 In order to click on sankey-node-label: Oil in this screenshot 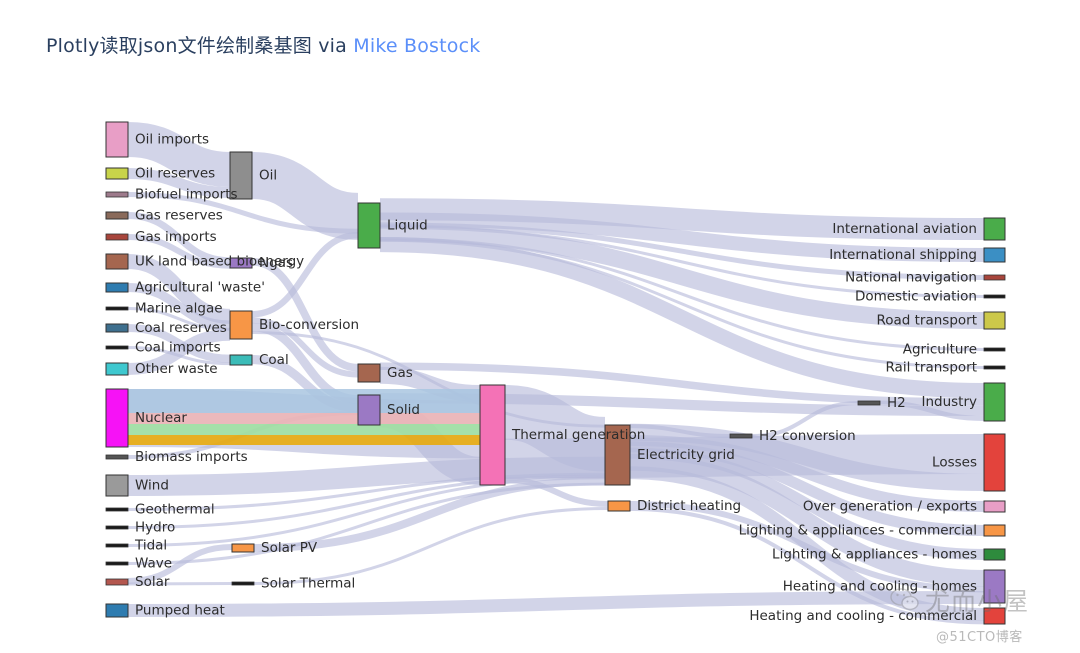, I will do `click(268, 176)`.